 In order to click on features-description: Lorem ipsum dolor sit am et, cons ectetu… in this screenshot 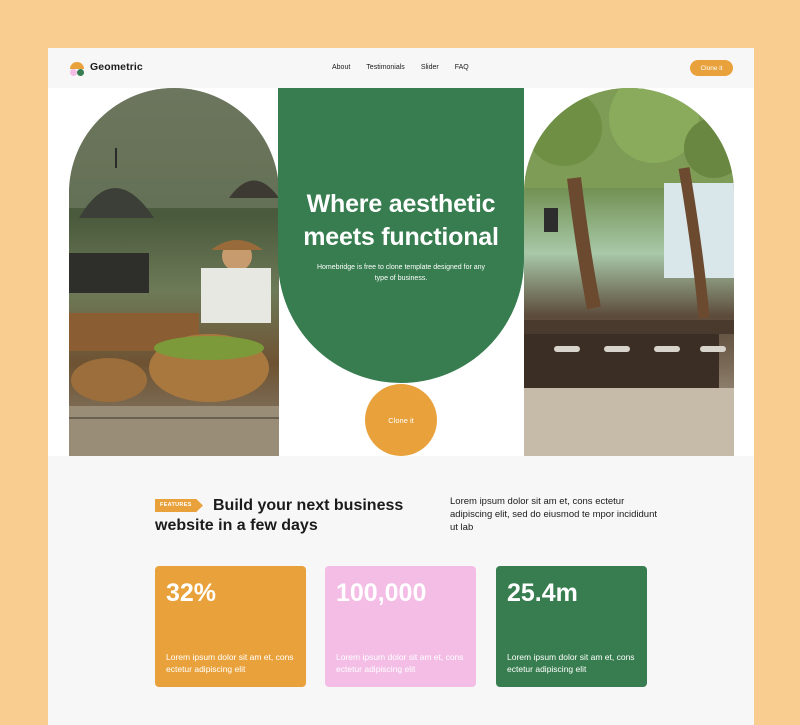, I will do `click(554, 514)`.